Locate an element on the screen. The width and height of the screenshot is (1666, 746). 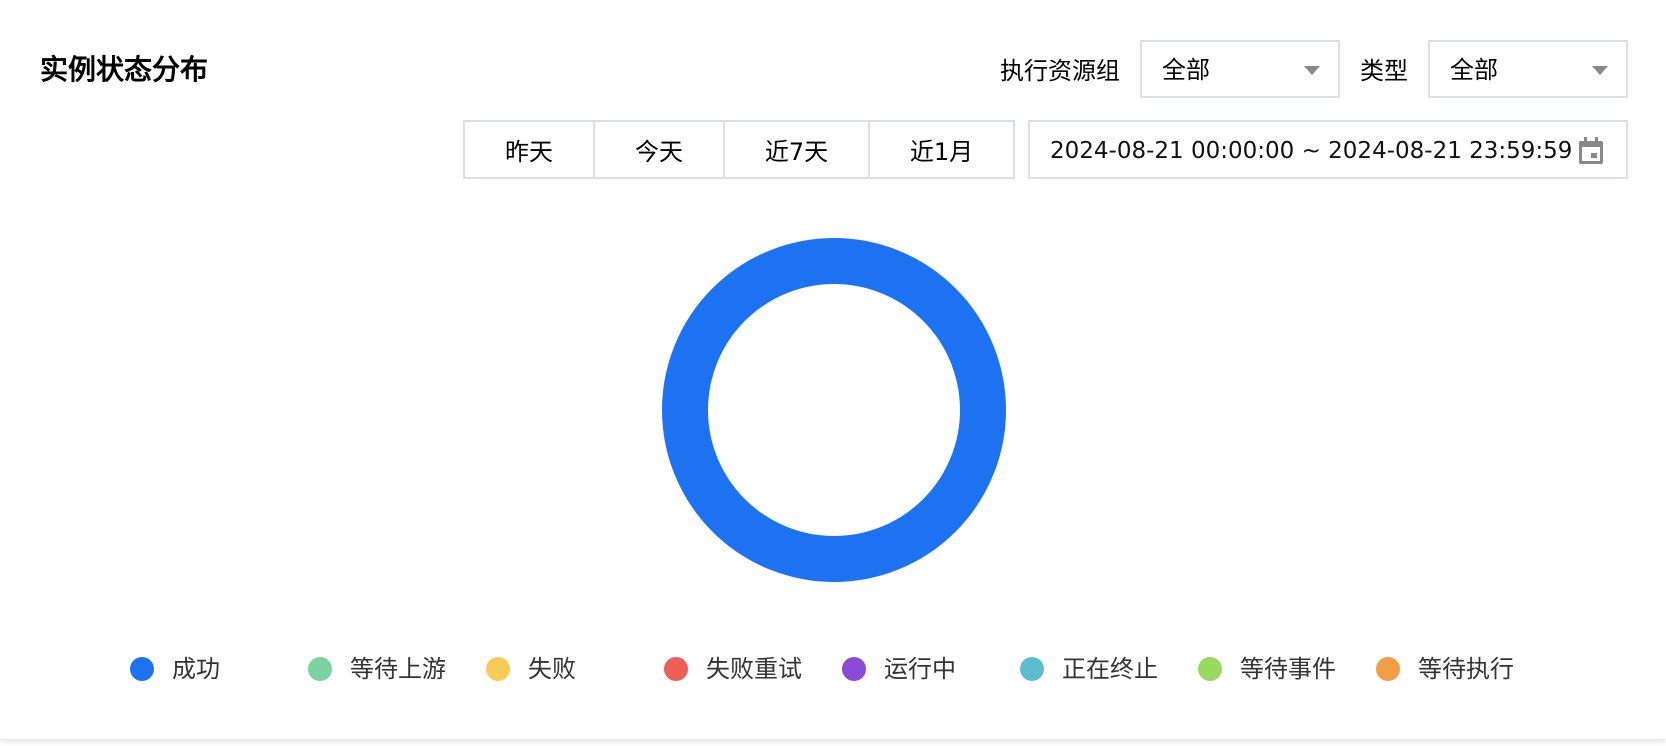
legend-item-0: 成功 is located at coordinates (175, 669).